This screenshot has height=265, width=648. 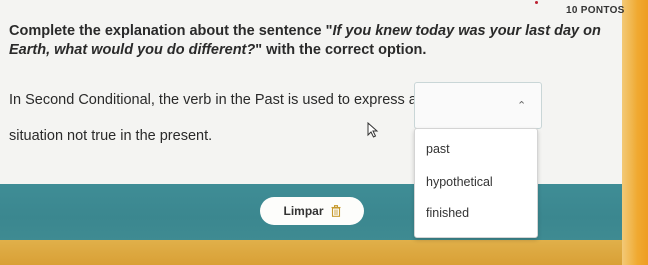 What do you see at coordinates (459, 182) in the screenshot?
I see `dropdown-option-hypothetical: hypothetical` at bounding box center [459, 182].